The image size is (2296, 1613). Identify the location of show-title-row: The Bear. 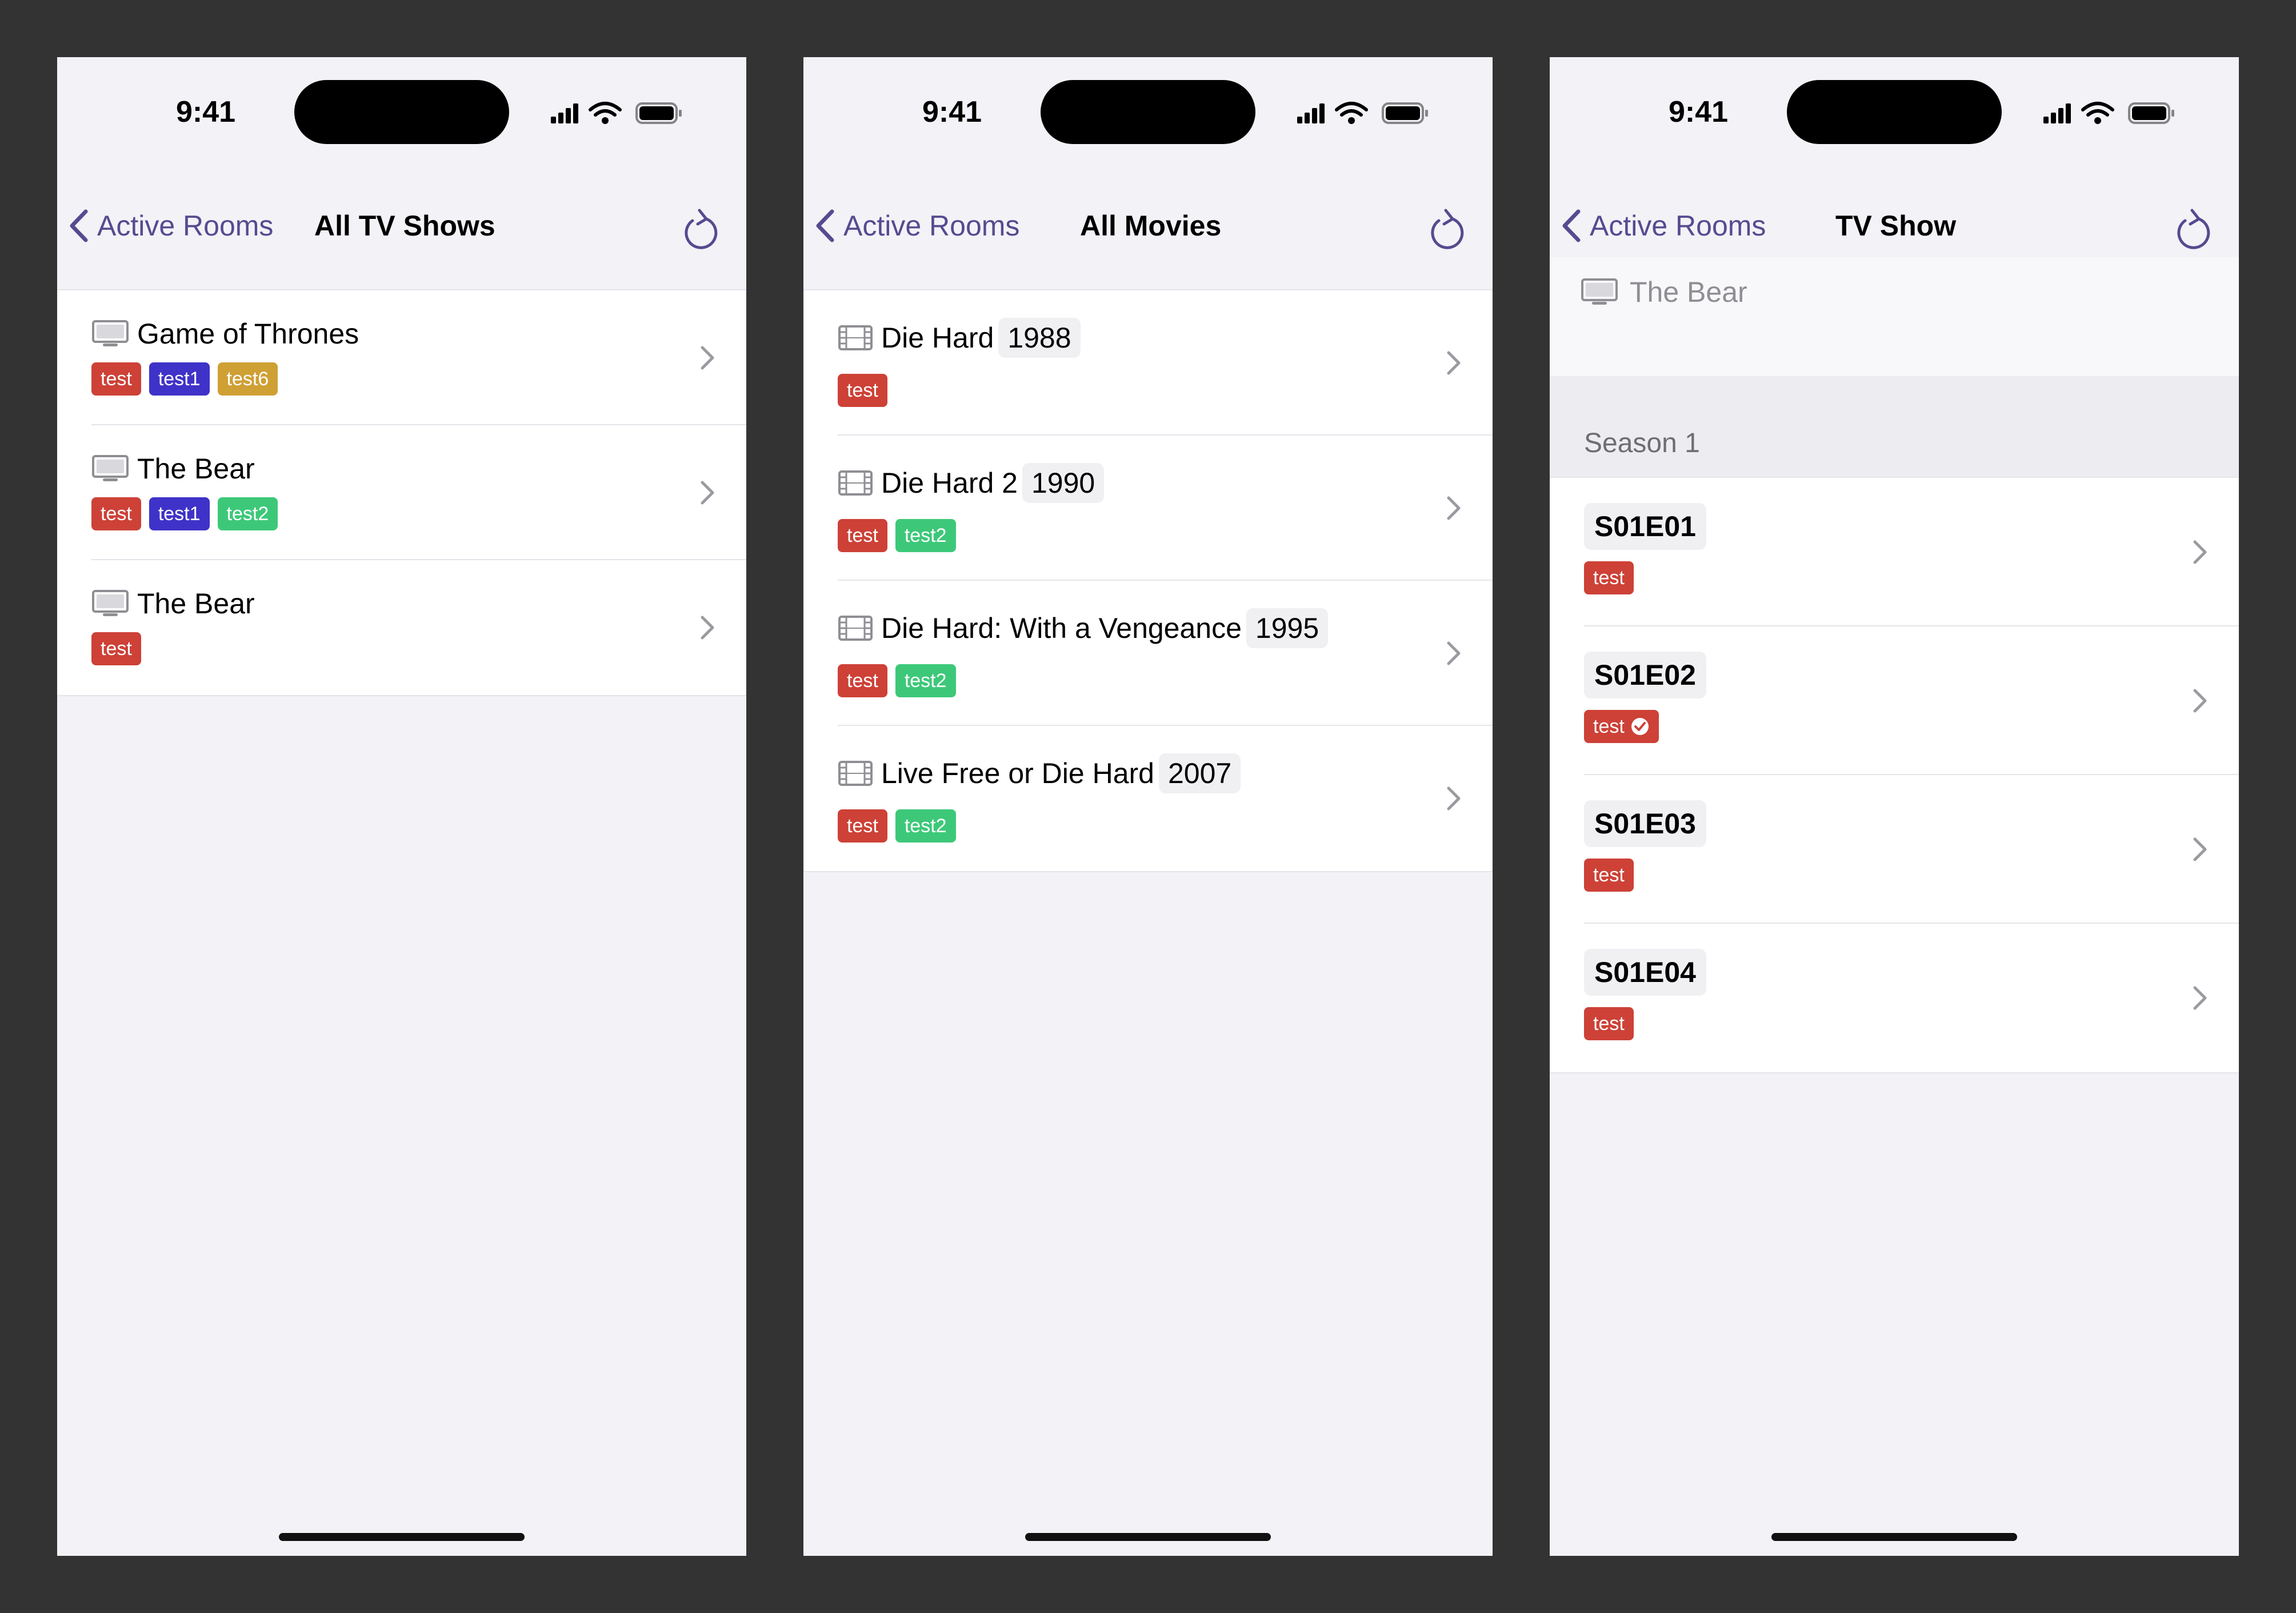
(1664, 292).